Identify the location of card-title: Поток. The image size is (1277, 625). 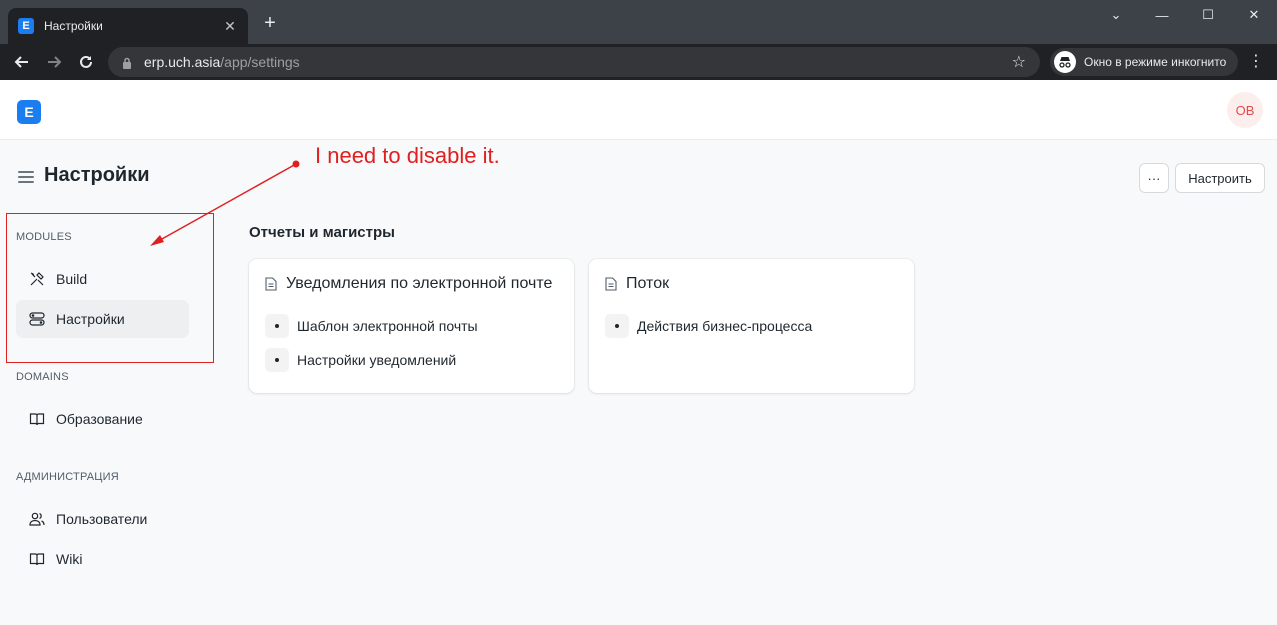
(637, 284).